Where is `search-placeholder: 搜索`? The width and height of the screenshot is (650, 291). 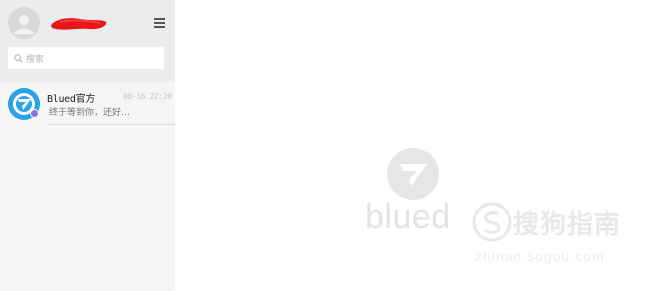 search-placeholder: 搜索 is located at coordinates (35, 59).